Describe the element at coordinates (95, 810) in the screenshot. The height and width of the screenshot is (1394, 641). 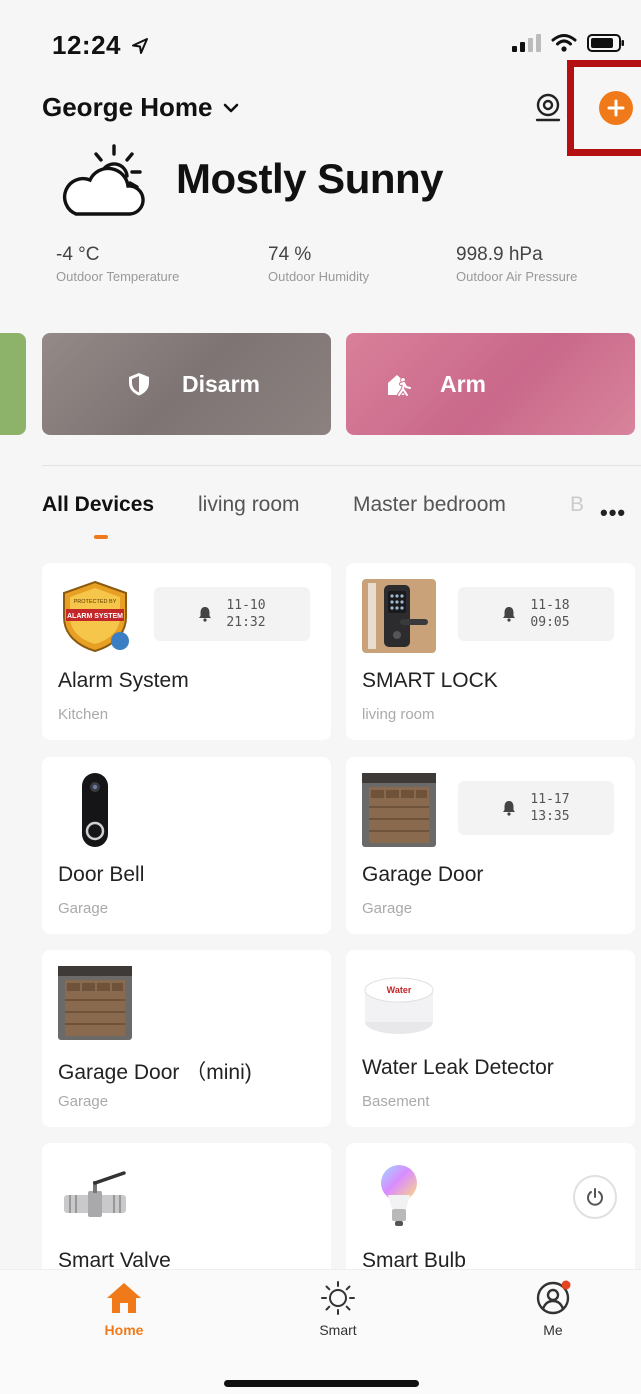
I see `door-bell-thumbnail` at that location.